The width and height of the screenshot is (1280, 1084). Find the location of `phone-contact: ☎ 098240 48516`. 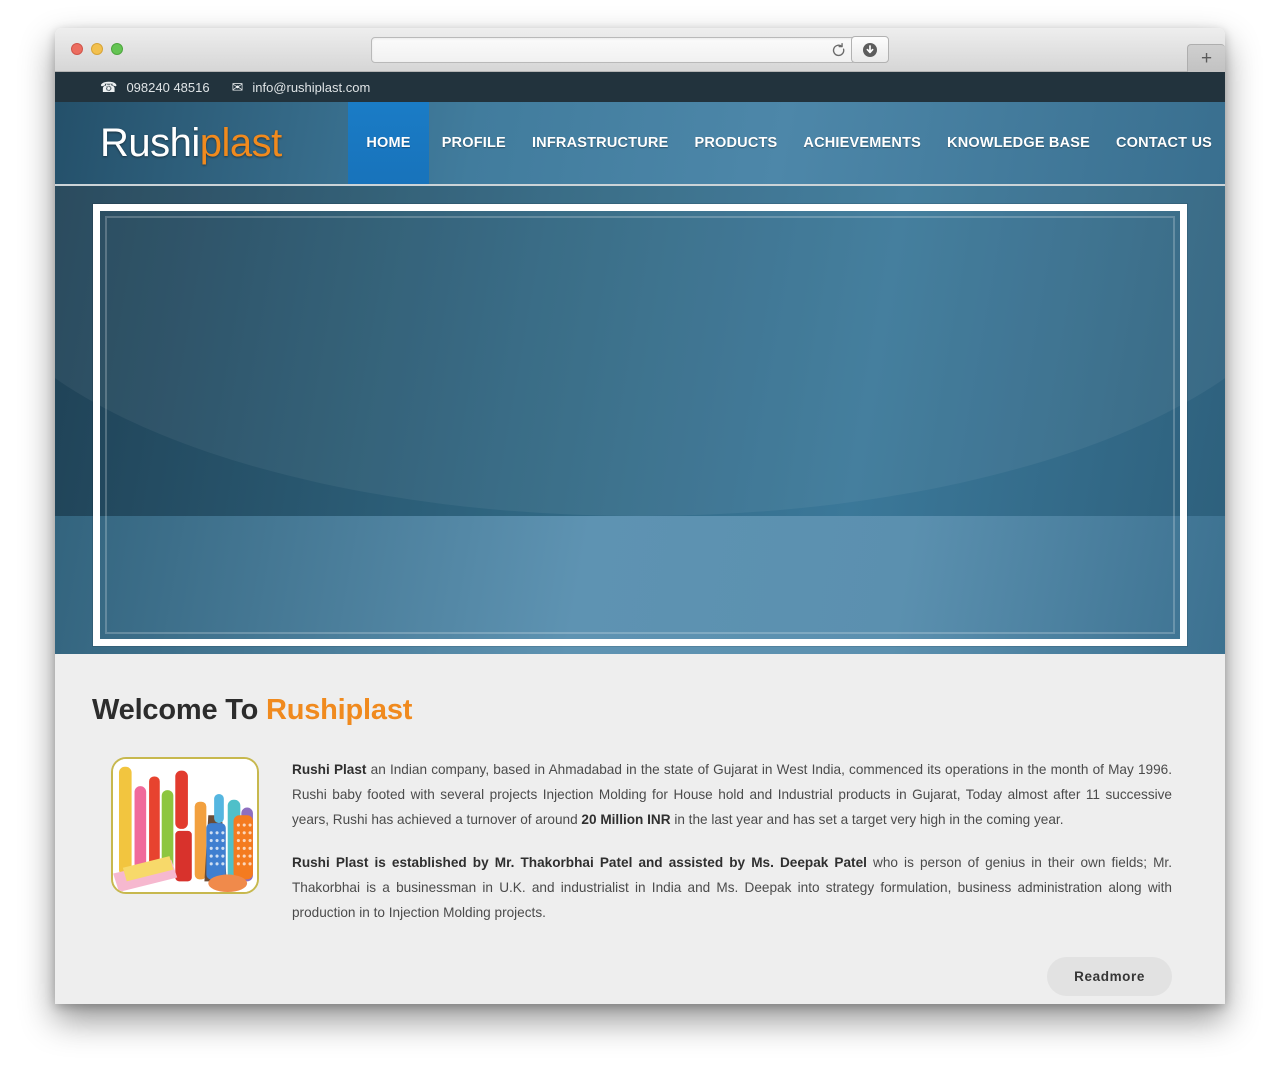

phone-contact: ☎ 098240 48516 is located at coordinates (155, 87).